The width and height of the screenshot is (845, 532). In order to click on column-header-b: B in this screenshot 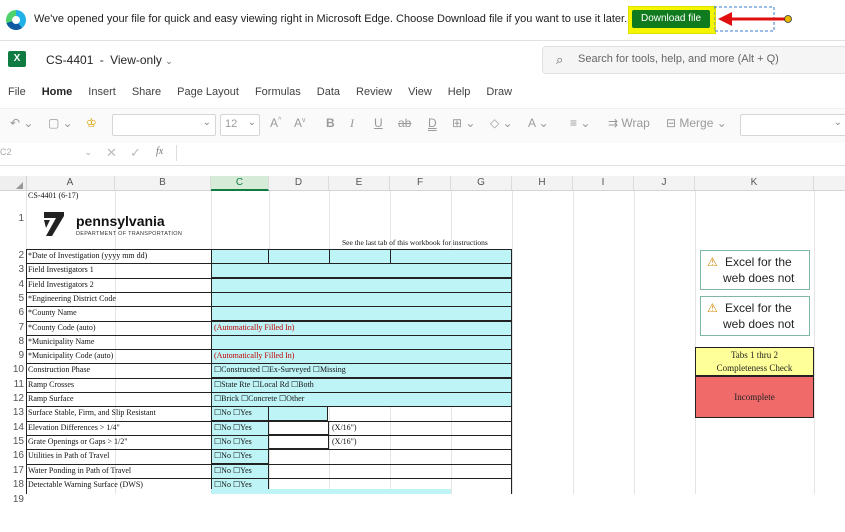, I will do `click(163, 183)`.